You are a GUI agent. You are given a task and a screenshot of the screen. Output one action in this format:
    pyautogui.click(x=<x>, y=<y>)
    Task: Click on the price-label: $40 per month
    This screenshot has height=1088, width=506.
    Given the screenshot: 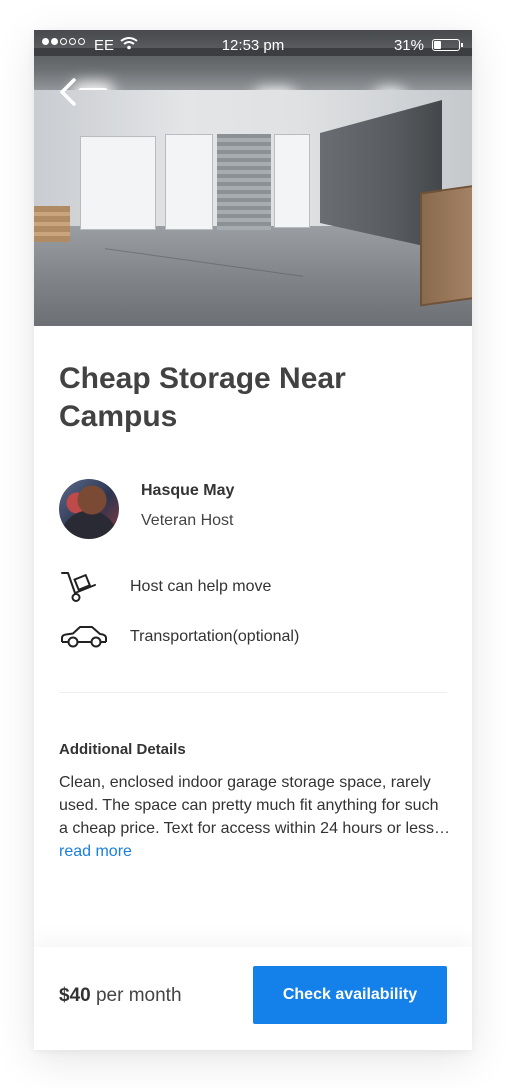 What is the action you would take?
    pyautogui.click(x=120, y=996)
    